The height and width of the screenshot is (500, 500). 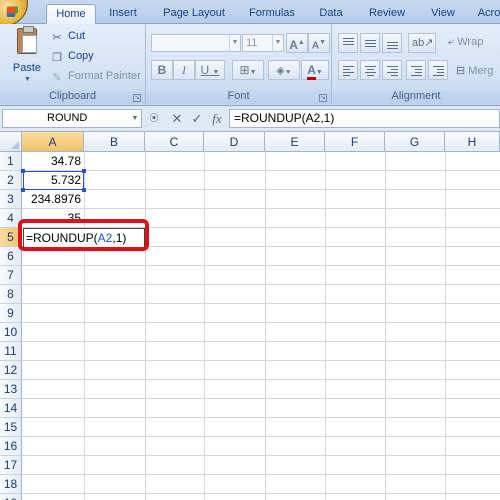 What do you see at coordinates (11, 484) in the screenshot?
I see `row-header-18: 18` at bounding box center [11, 484].